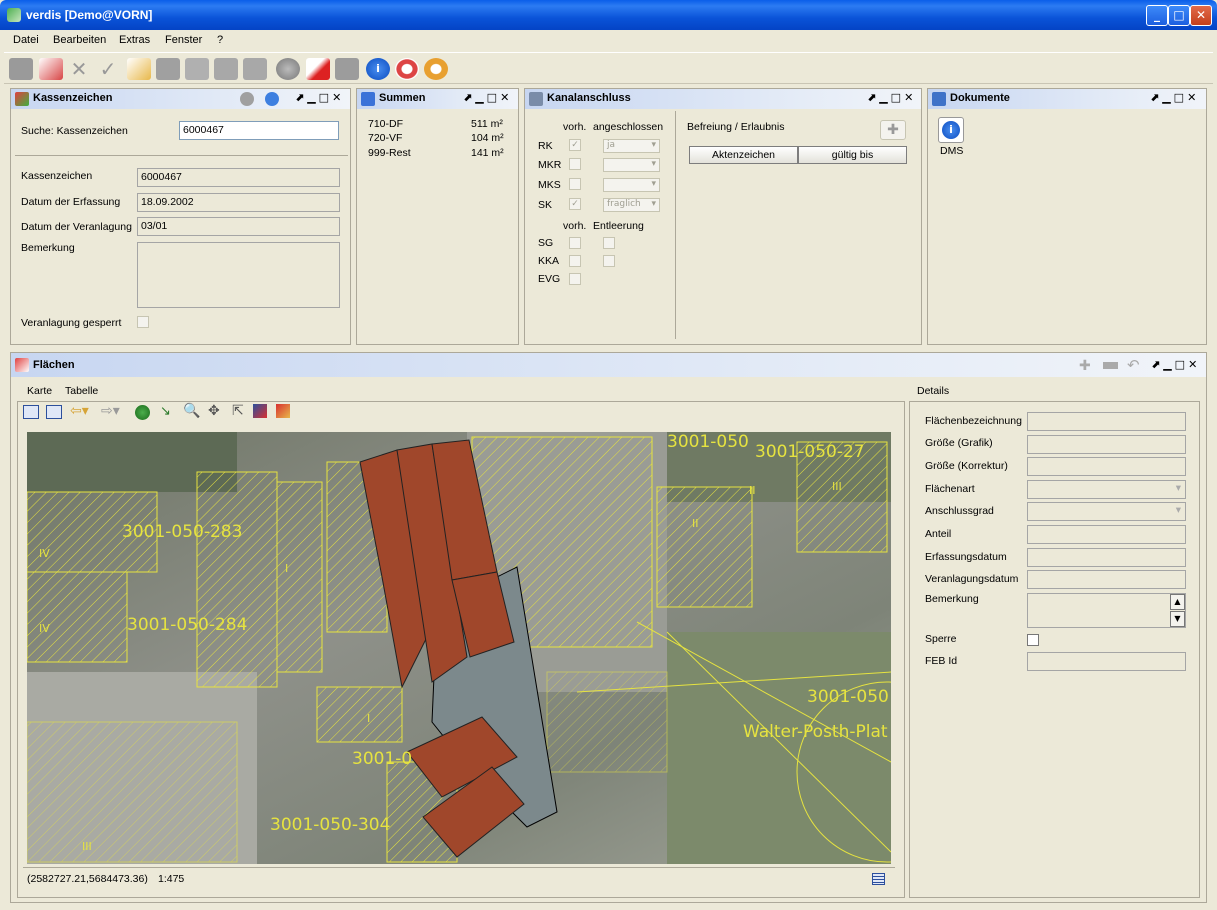  I want to click on scroll-up-icon: ▲, so click(1177, 602).